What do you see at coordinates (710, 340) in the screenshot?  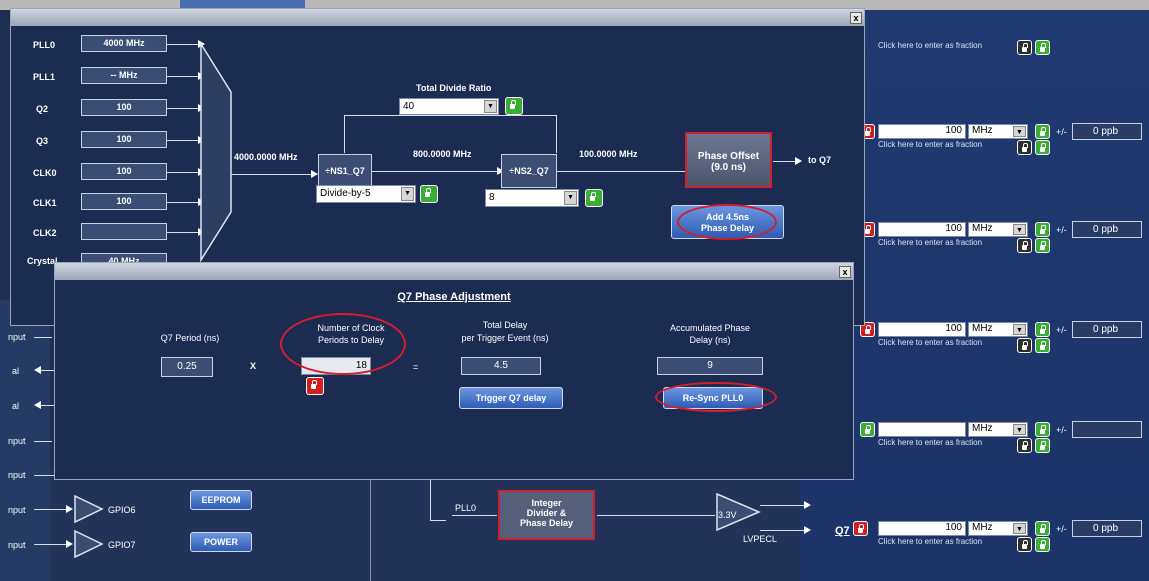 I see `accumulated-delay-label: Delay (ns)` at bounding box center [710, 340].